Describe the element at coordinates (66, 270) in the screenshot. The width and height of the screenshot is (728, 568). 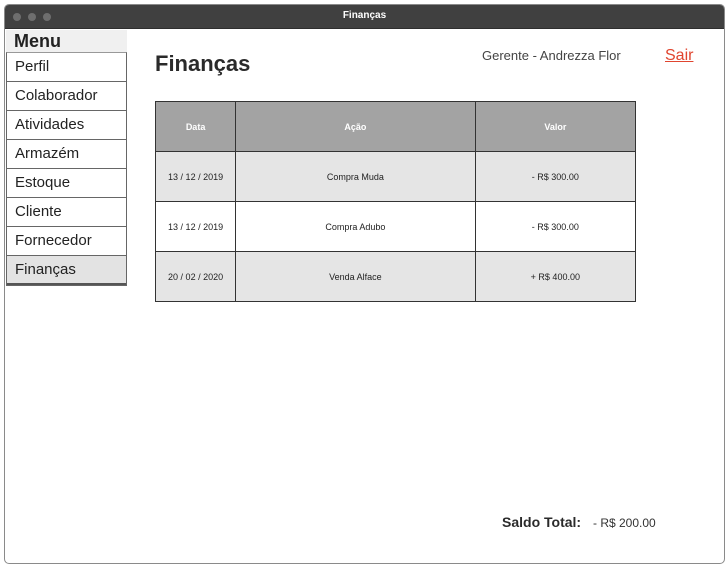
I see `sidebar-item-financas: Finanças` at that location.